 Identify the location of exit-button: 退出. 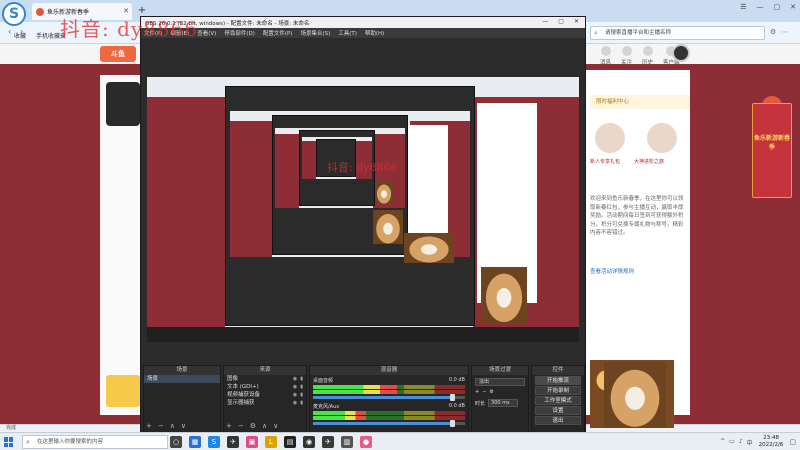
(558, 420).